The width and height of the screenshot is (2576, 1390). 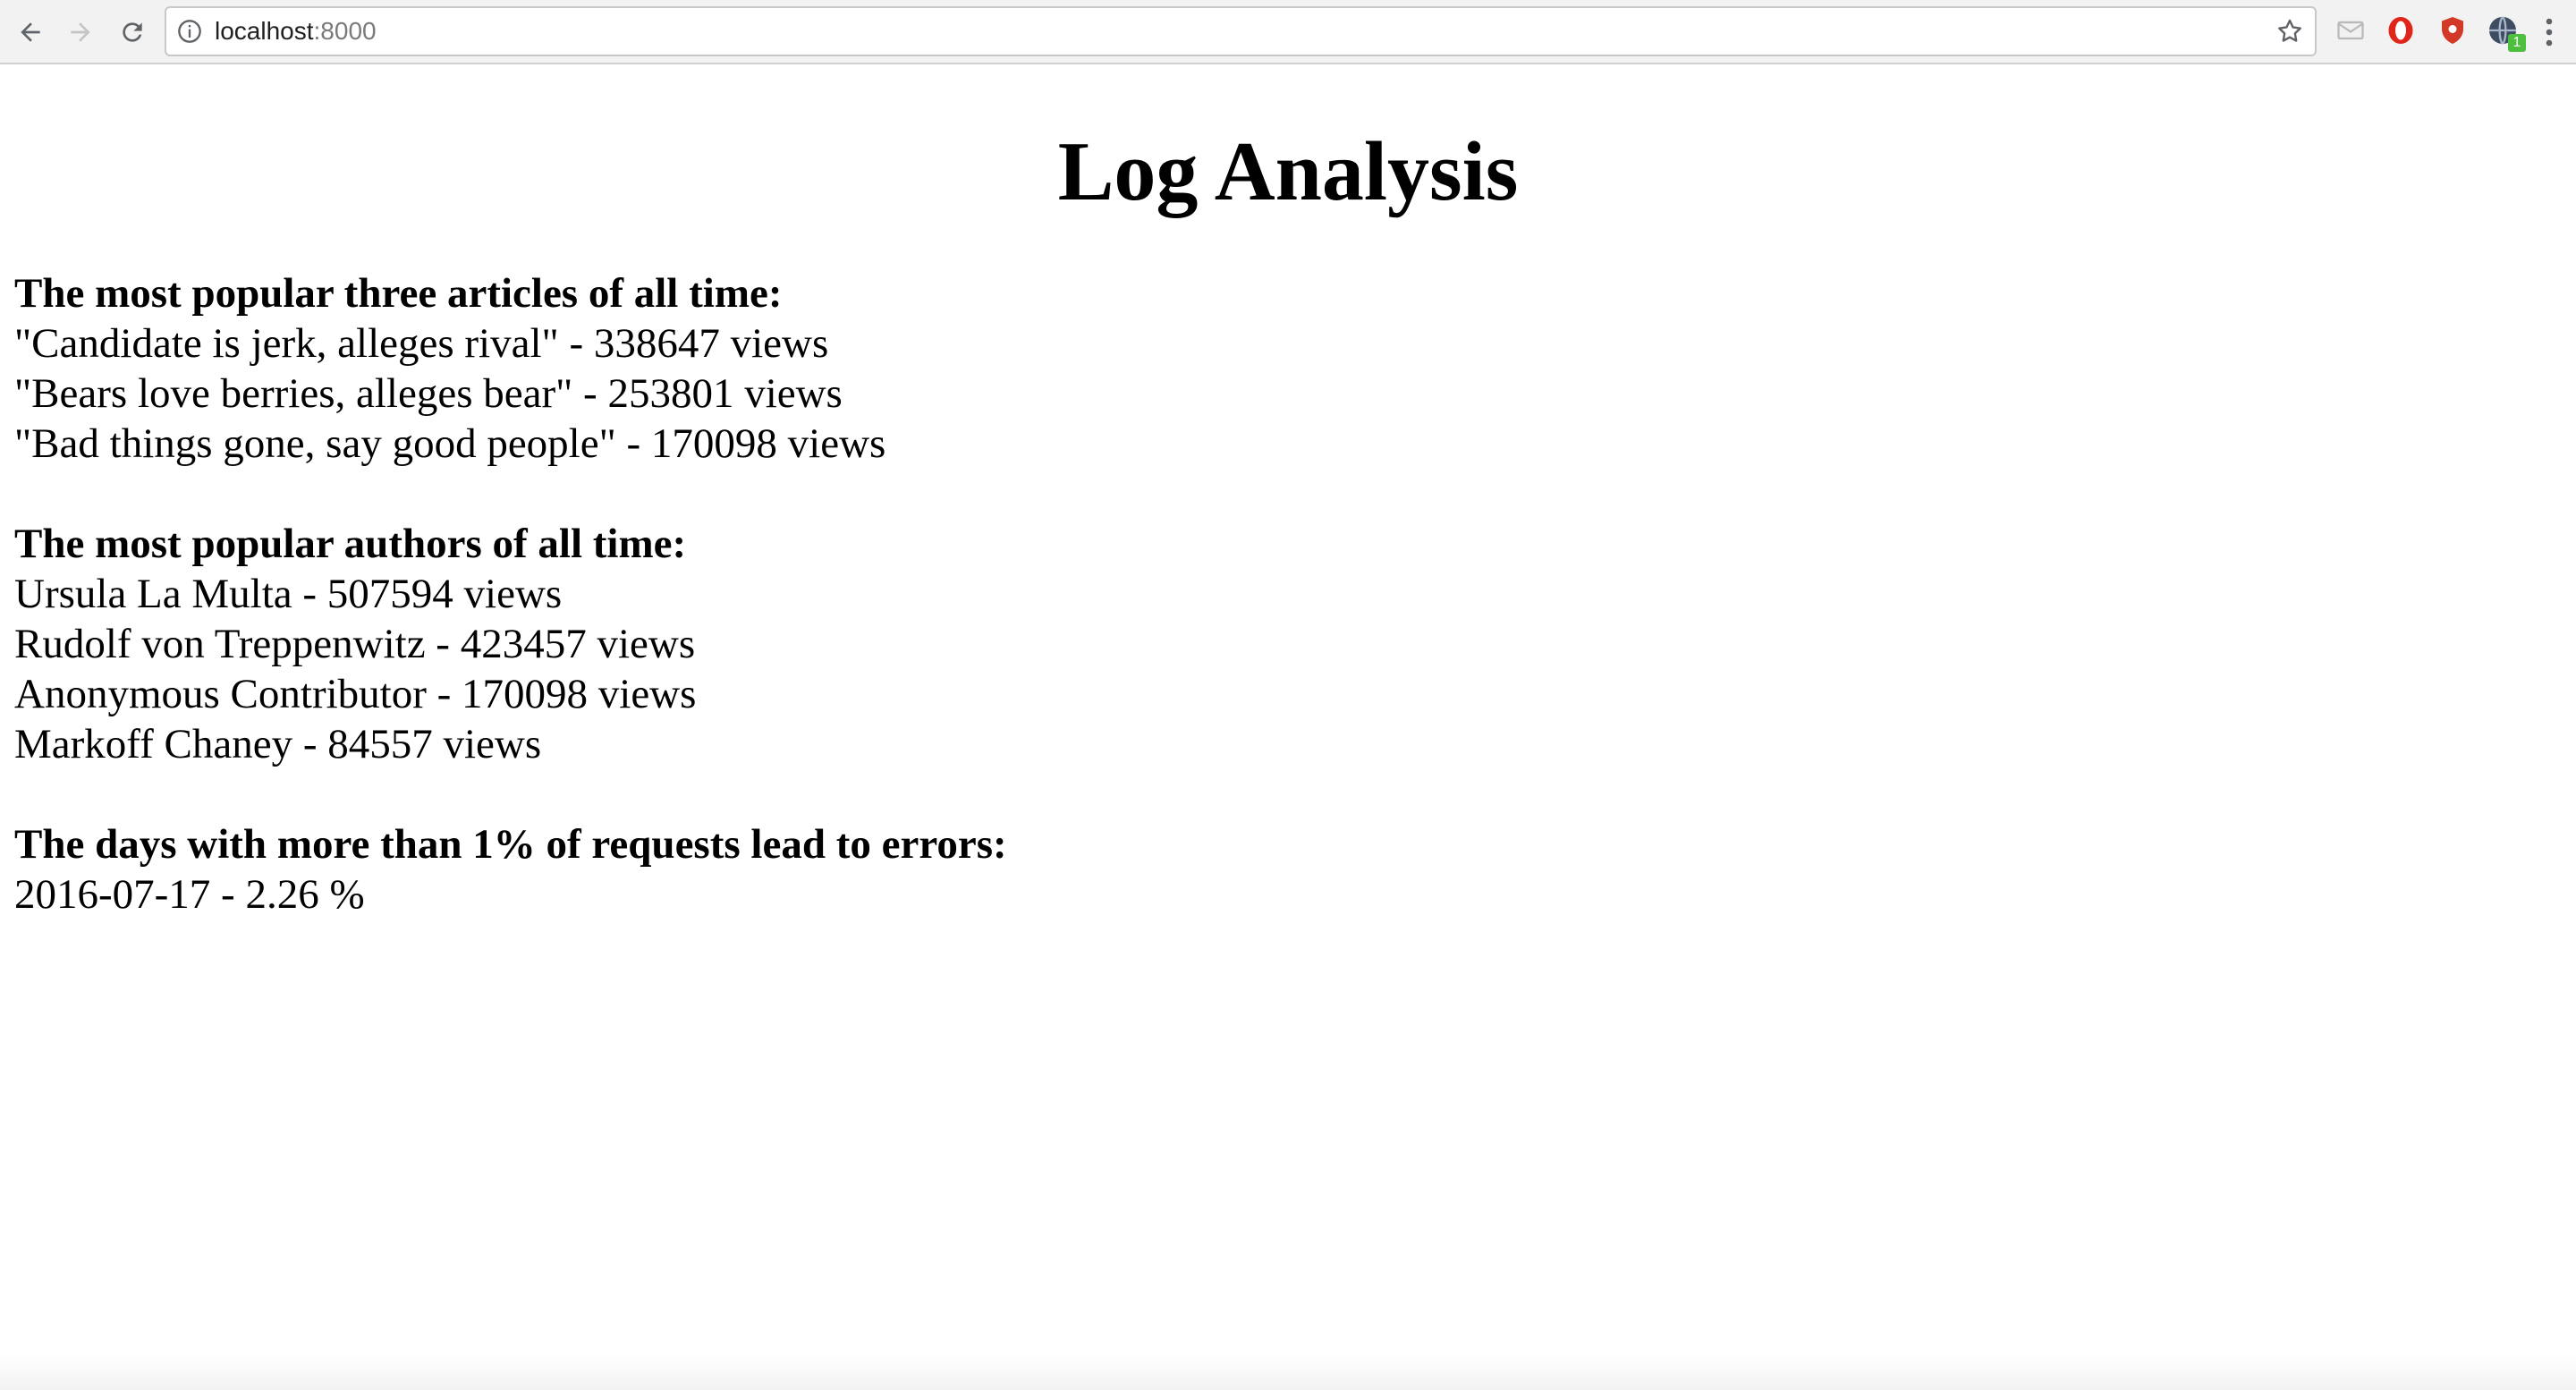 What do you see at coordinates (1288, 1372) in the screenshot?
I see `bottom-shadow` at bounding box center [1288, 1372].